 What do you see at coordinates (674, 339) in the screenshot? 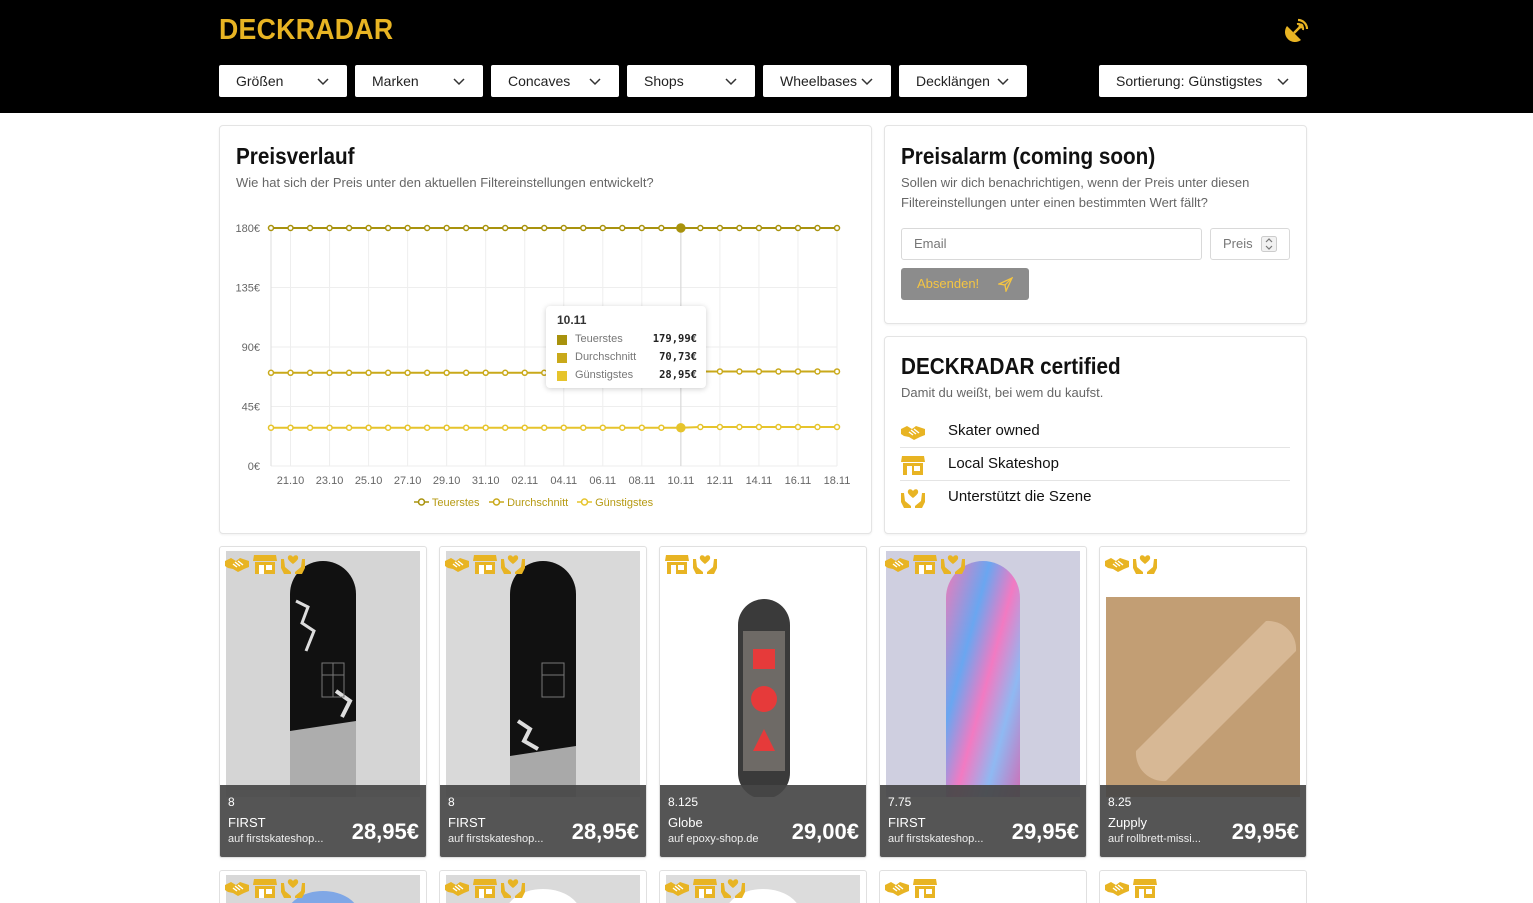
I see `tooltip-series-value: 179,99€` at bounding box center [674, 339].